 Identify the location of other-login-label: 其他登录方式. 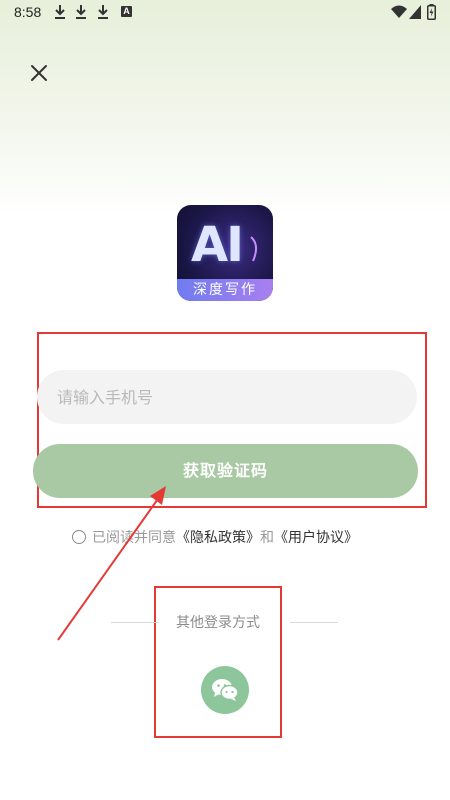
(218, 623).